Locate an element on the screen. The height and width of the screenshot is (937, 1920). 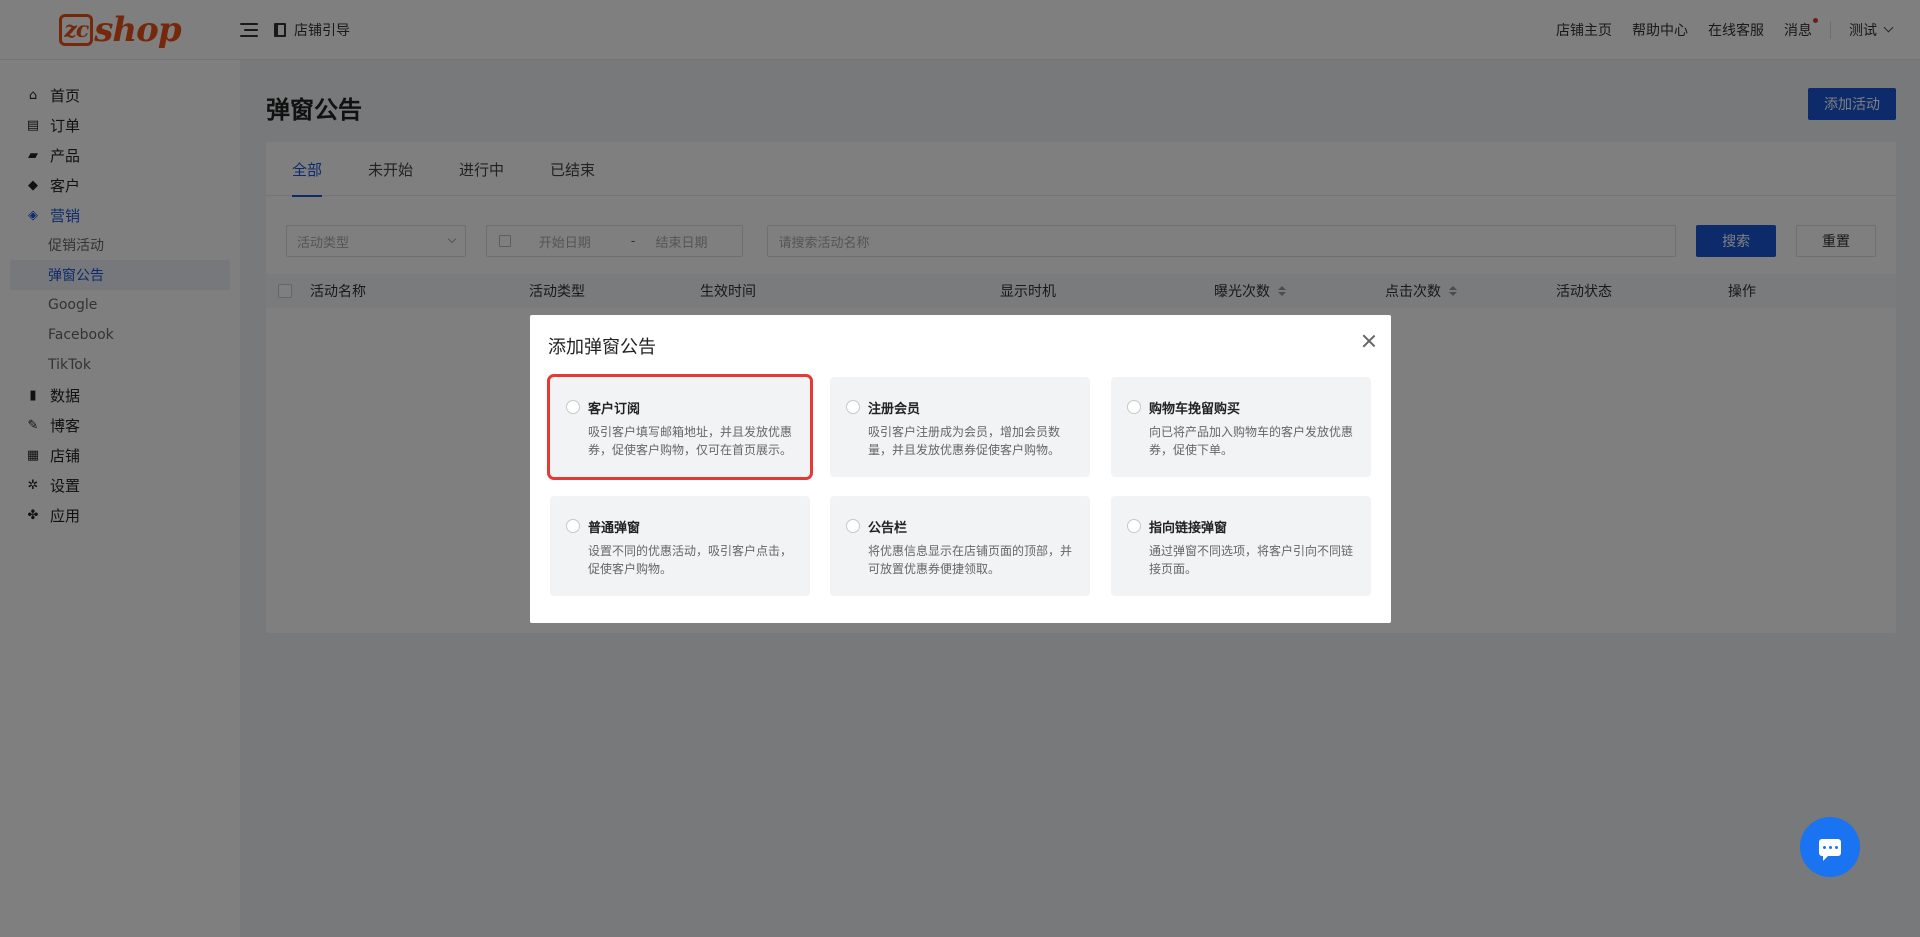
option-register-member: 注册会员 吸引客户注册成为会员，增加会员数量，并且发放优惠券促使客户购物。 is located at coordinates (960, 427).